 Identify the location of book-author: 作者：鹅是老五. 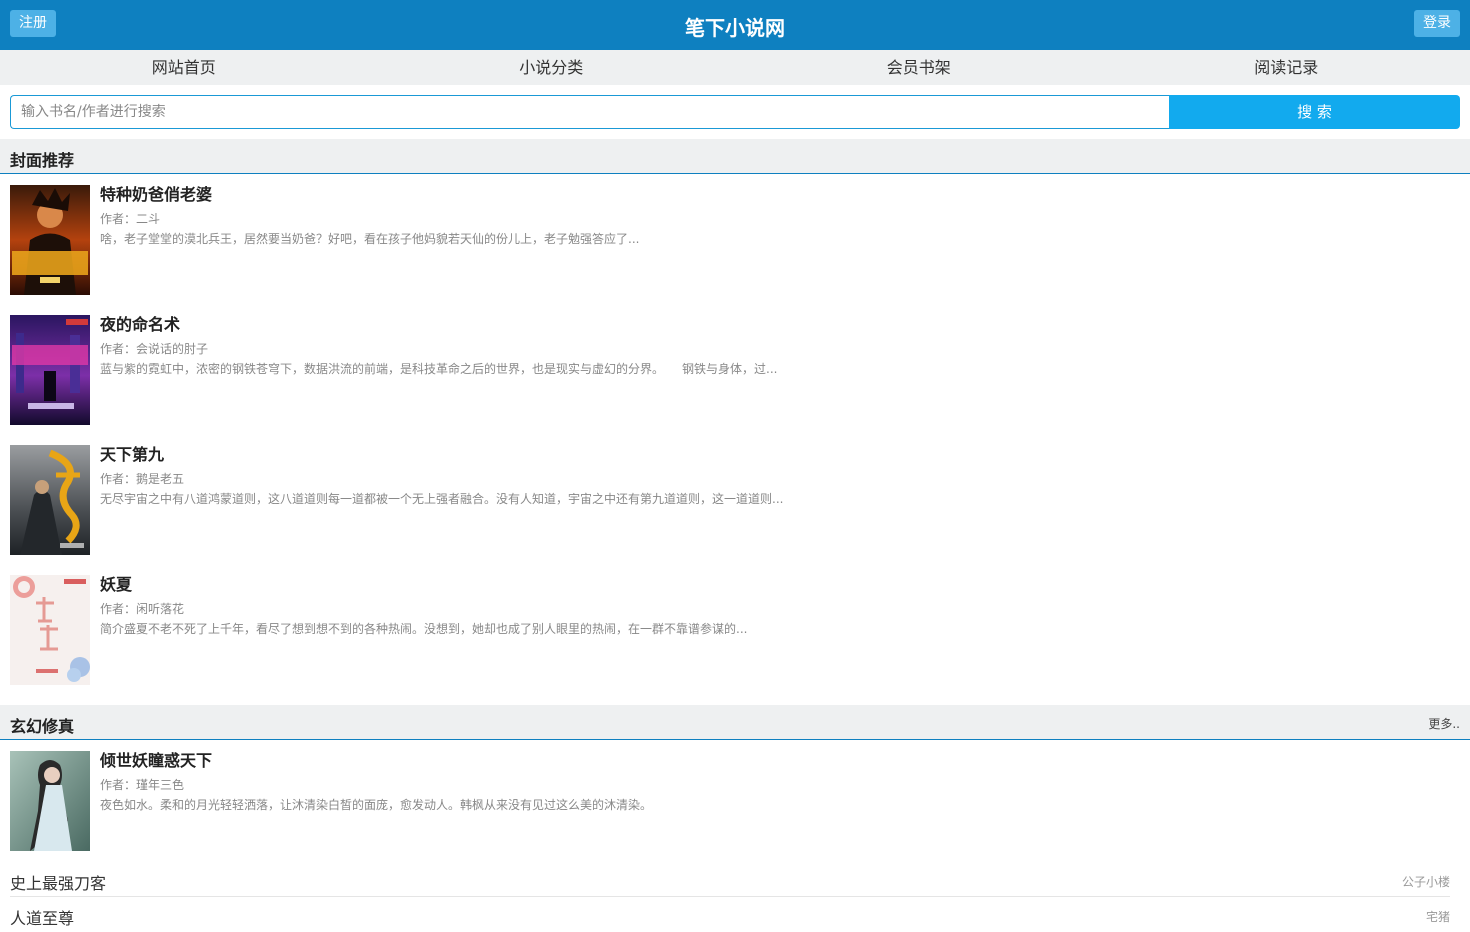
(780, 479).